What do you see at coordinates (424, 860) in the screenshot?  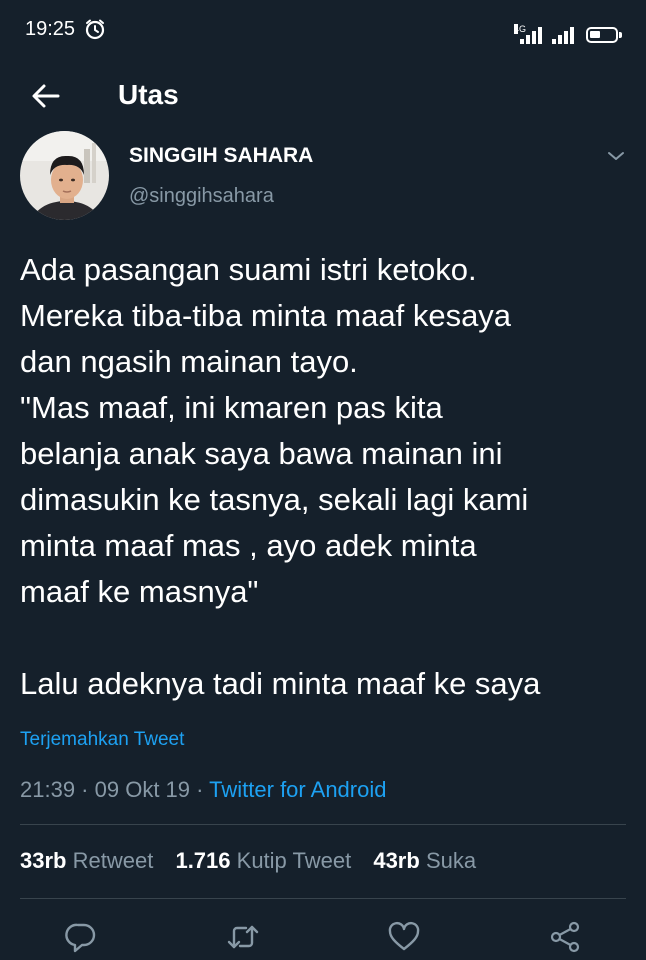 I see `like-stat: 43rb Suka` at bounding box center [424, 860].